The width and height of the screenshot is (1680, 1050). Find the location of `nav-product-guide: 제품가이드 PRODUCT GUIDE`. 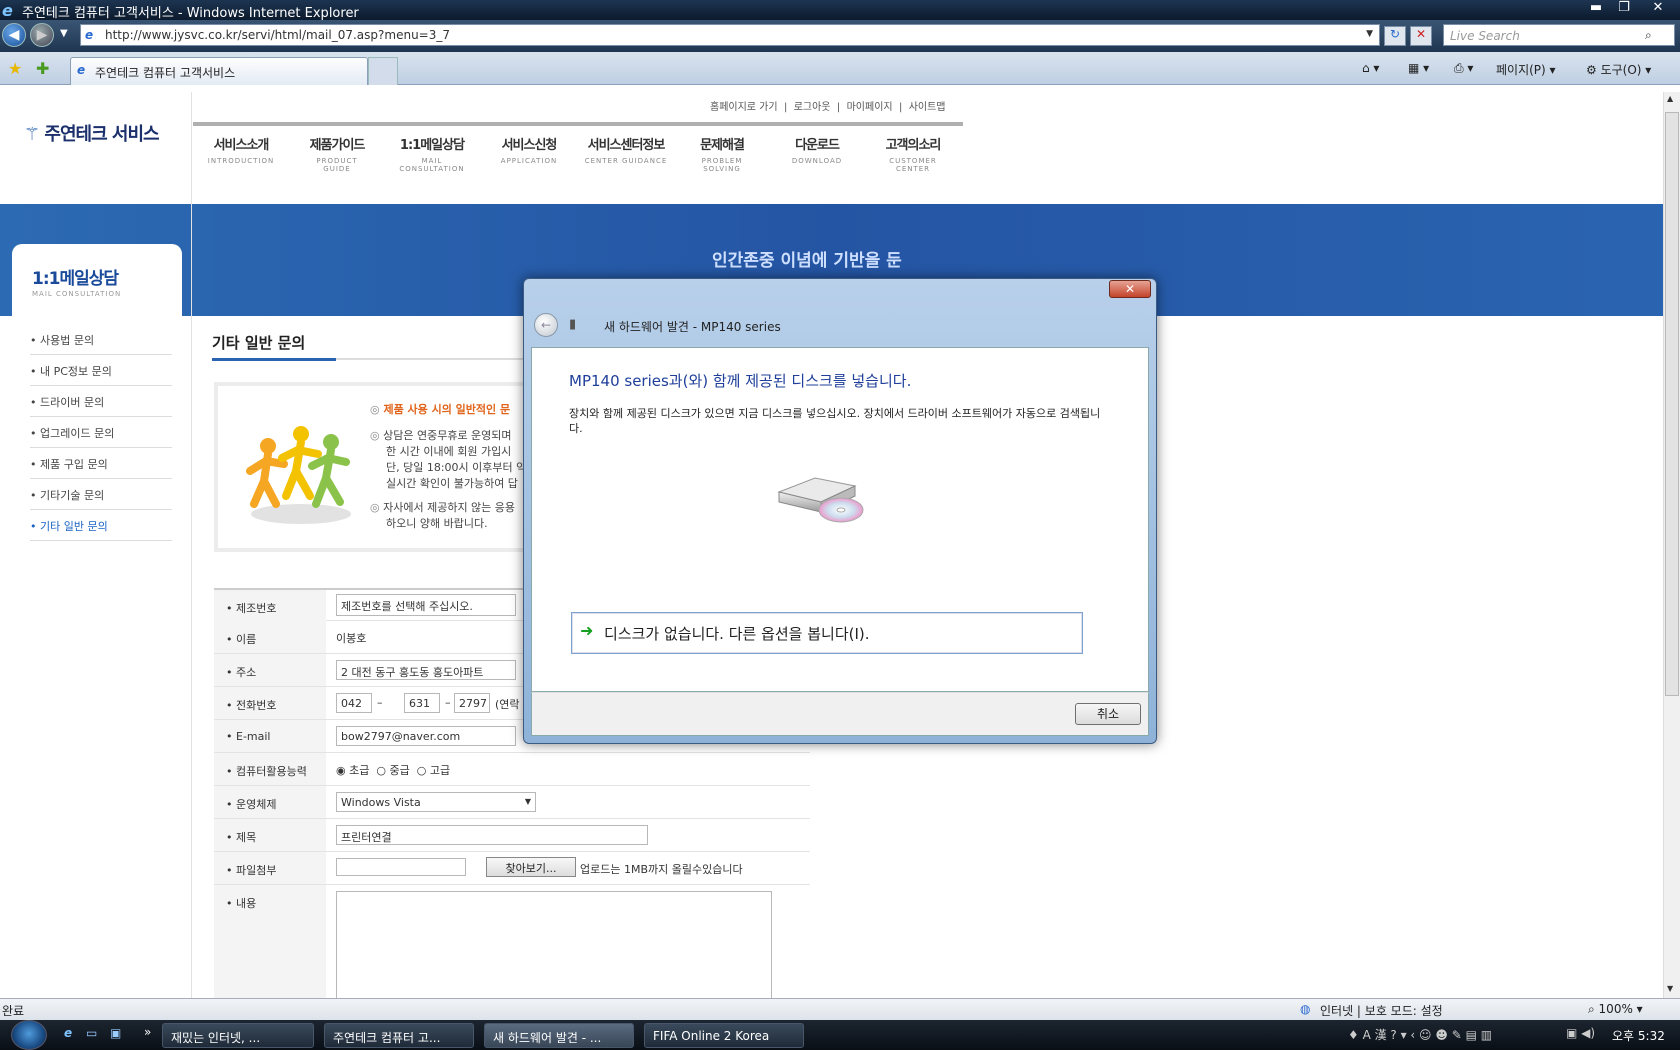

nav-product-guide: 제품가이드 PRODUCT GUIDE is located at coordinates (337, 153).